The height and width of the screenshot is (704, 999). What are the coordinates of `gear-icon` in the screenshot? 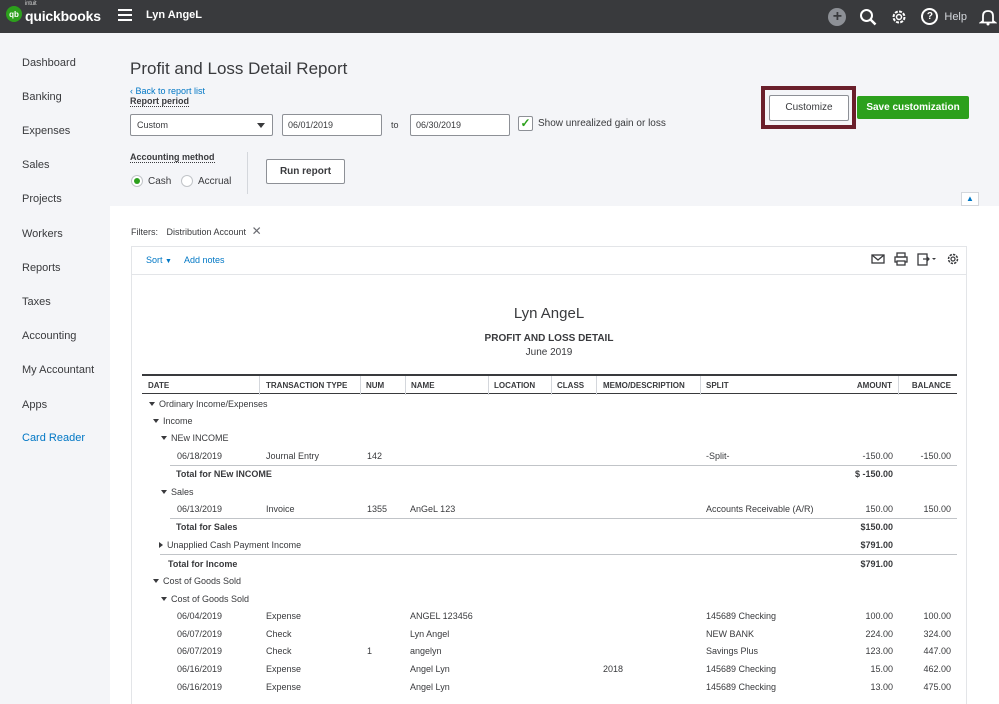 It's located at (899, 17).